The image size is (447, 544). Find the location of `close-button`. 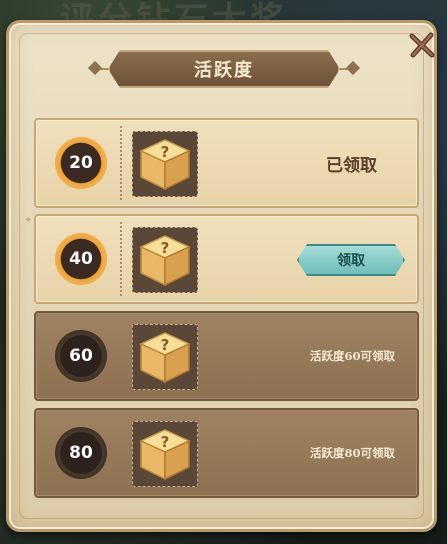

close-button is located at coordinates (422, 45).